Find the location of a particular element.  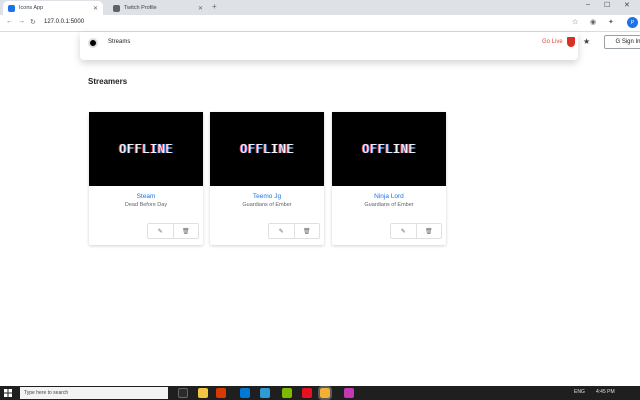

streamer-card: OFFLINE Teemo Jg Guardians of Ember ✎ 🗑 is located at coordinates (267, 178).